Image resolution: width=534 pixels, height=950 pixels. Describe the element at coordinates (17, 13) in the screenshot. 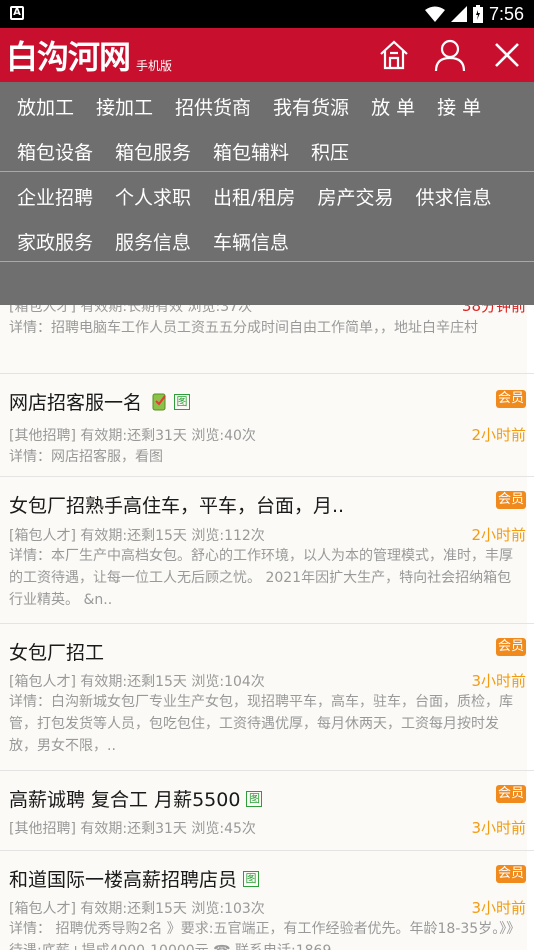

I see `notification-icon: A` at that location.